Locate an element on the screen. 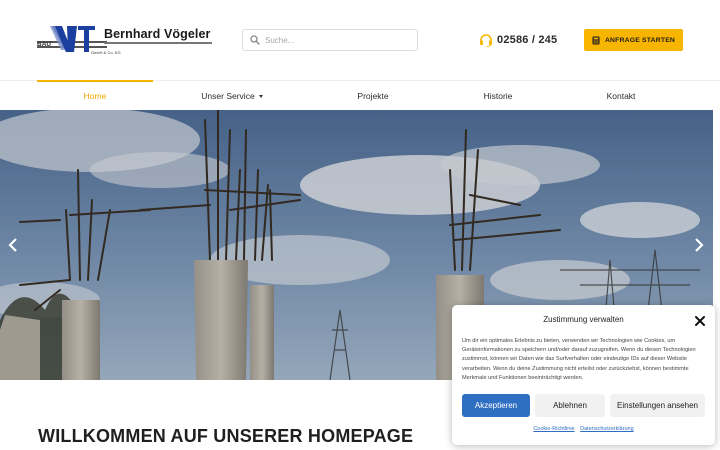 The image size is (720, 450). nav-item-historie: Historie is located at coordinates (498, 96).